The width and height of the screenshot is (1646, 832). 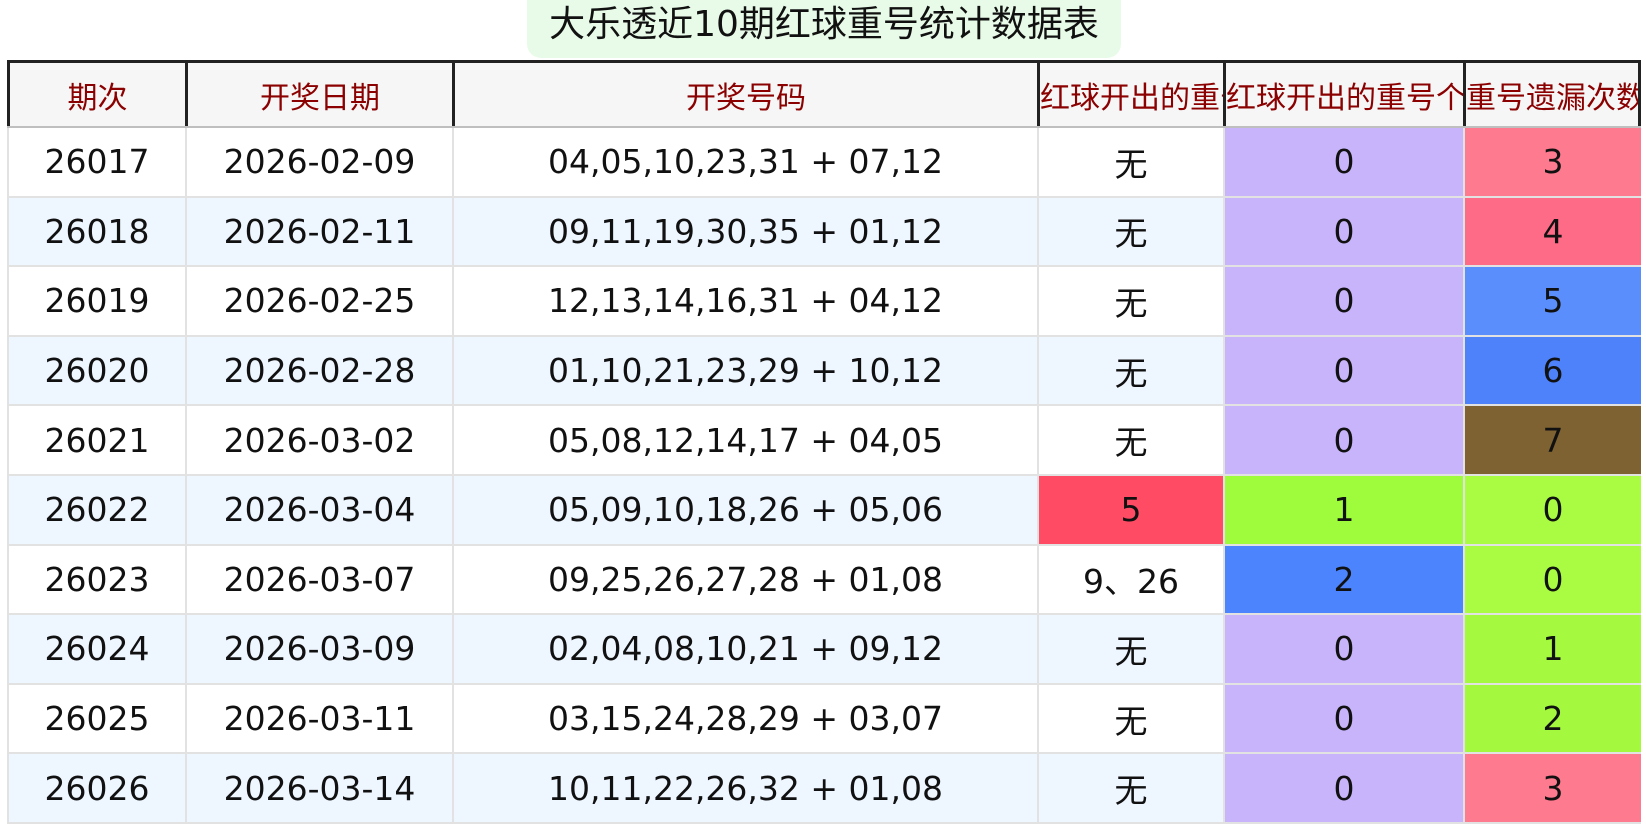 I want to click on cell-date: 2026-03-02, so click(x=318, y=440).